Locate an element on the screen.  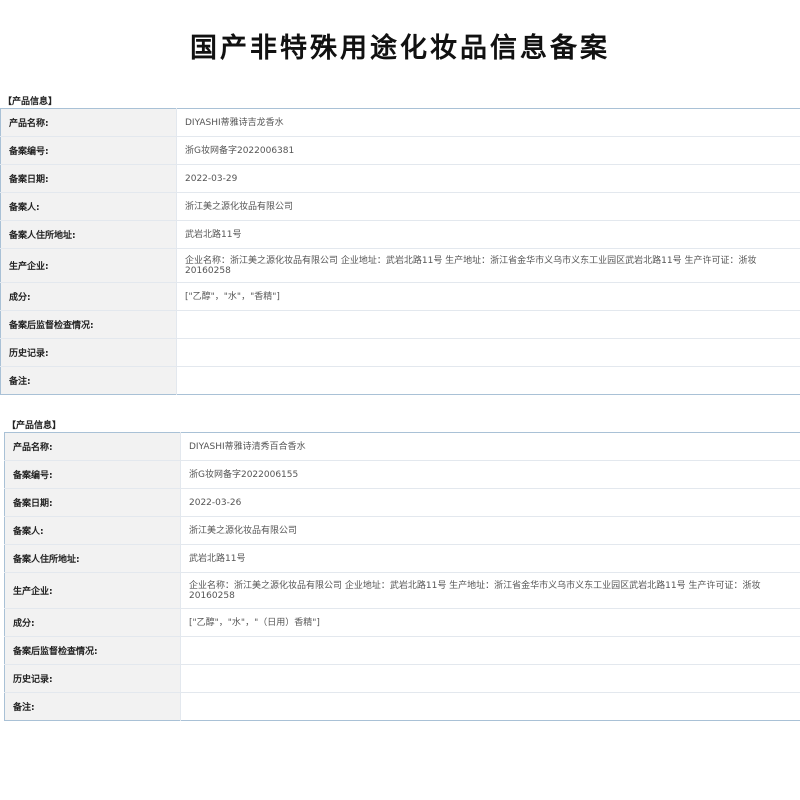
ingredients-value: ["乙醇"，"水"，"香精"] is located at coordinates (488, 296).